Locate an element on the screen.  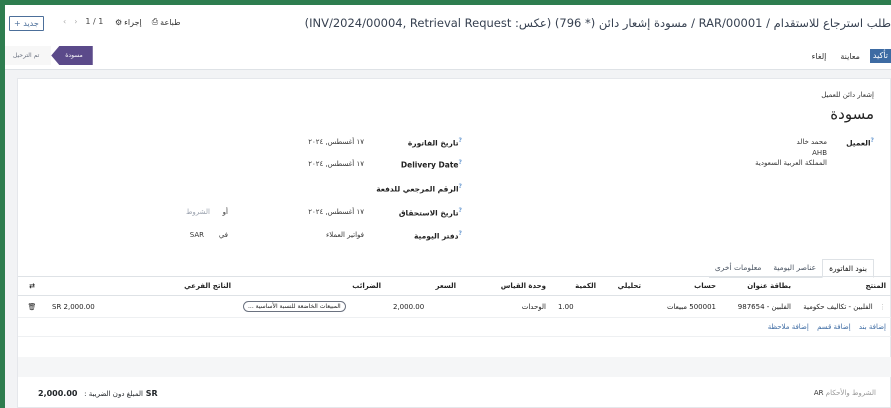
new-button-label: جديد is located at coordinates (31, 23).